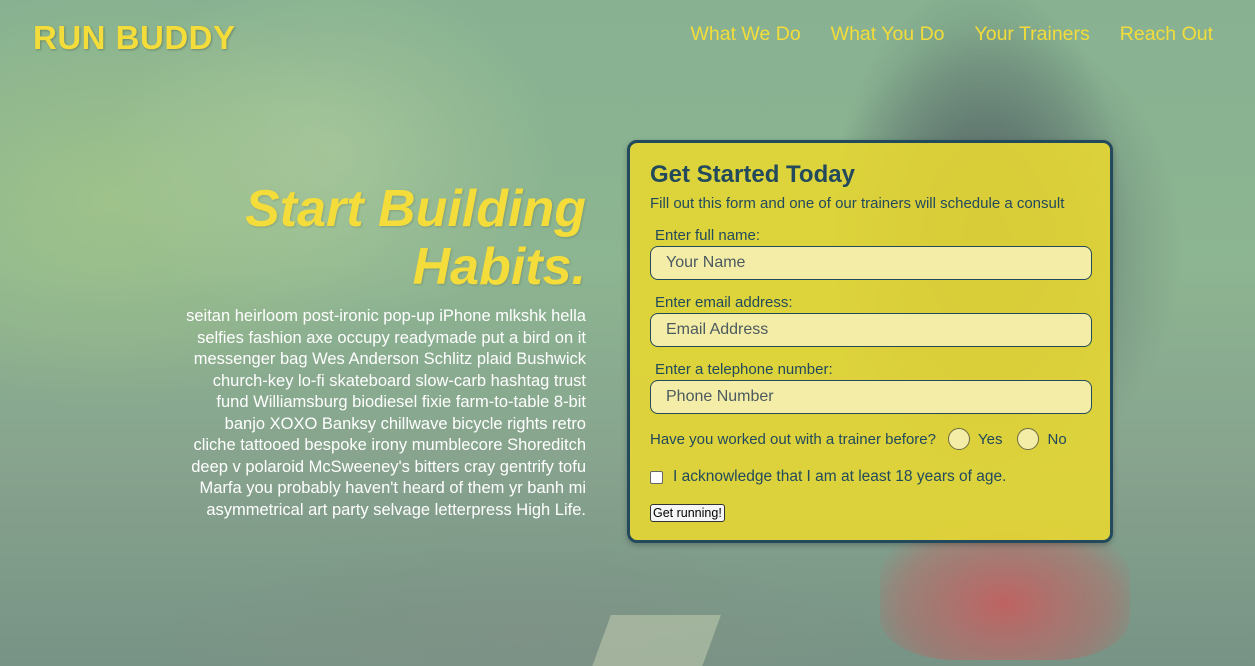 This screenshot has width=1255, height=666. Describe the element at coordinates (888, 34) in the screenshot. I see `nav-what-you-do: What You Do` at that location.